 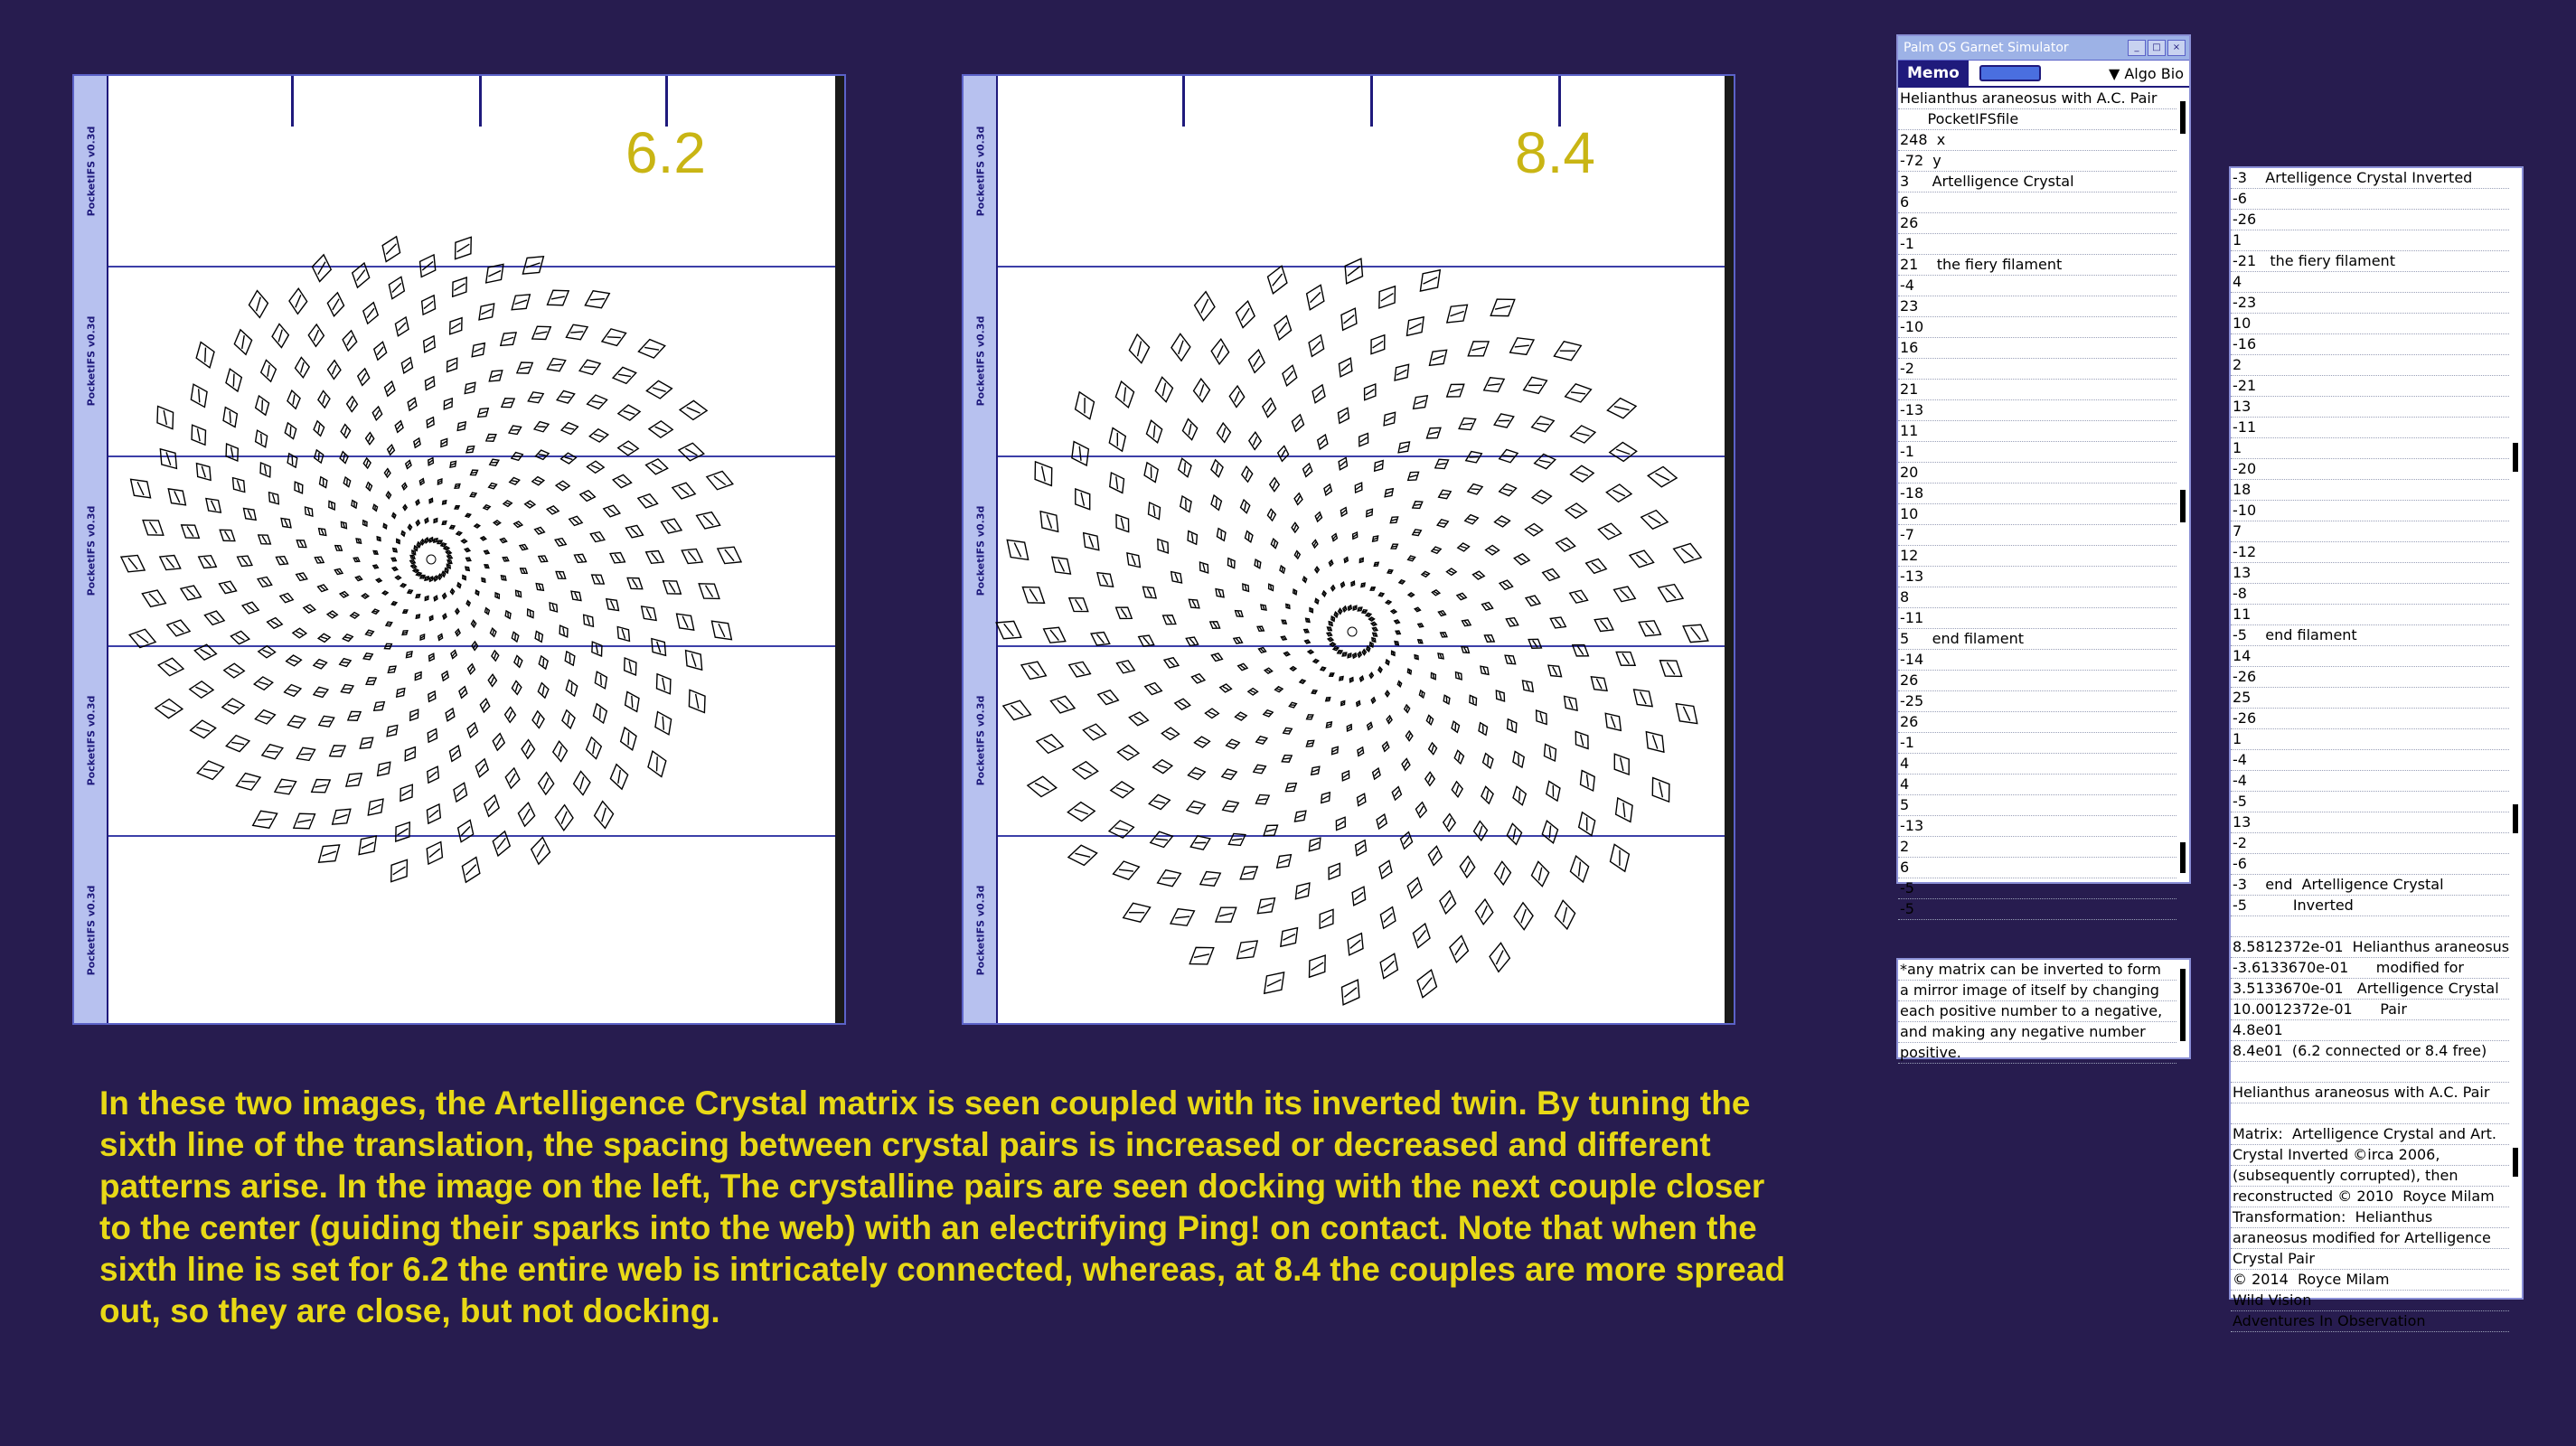 What do you see at coordinates (2370, 782) in the screenshot?
I see `memo-line: -4` at bounding box center [2370, 782].